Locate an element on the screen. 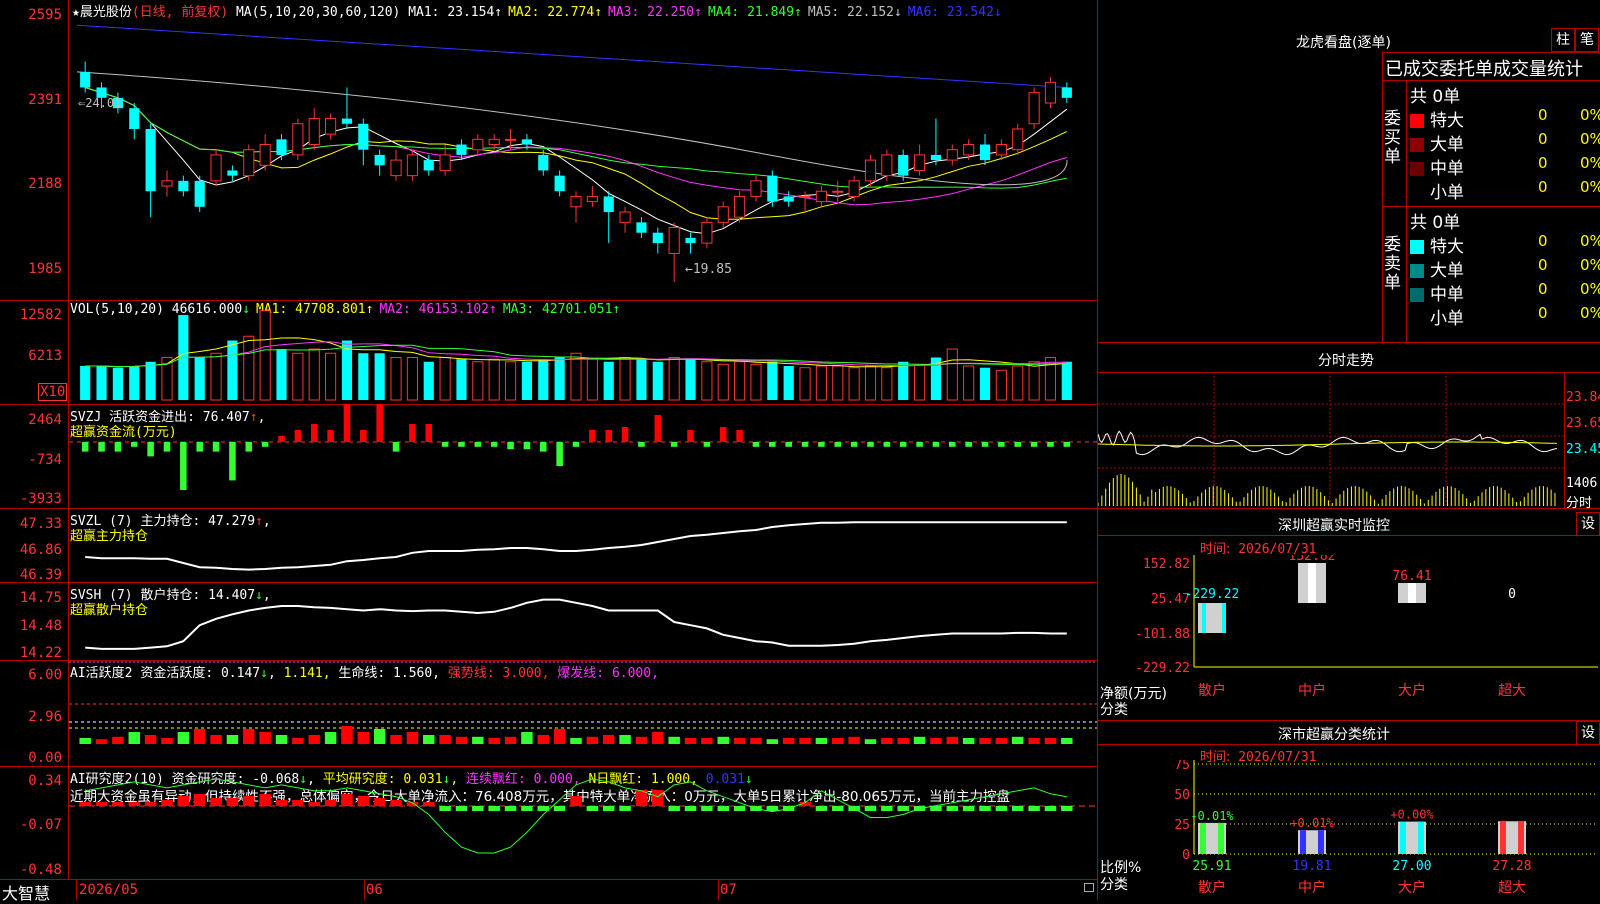 The height and width of the screenshot is (904, 1600). category-name: 超大 is located at coordinates (1512, 888).